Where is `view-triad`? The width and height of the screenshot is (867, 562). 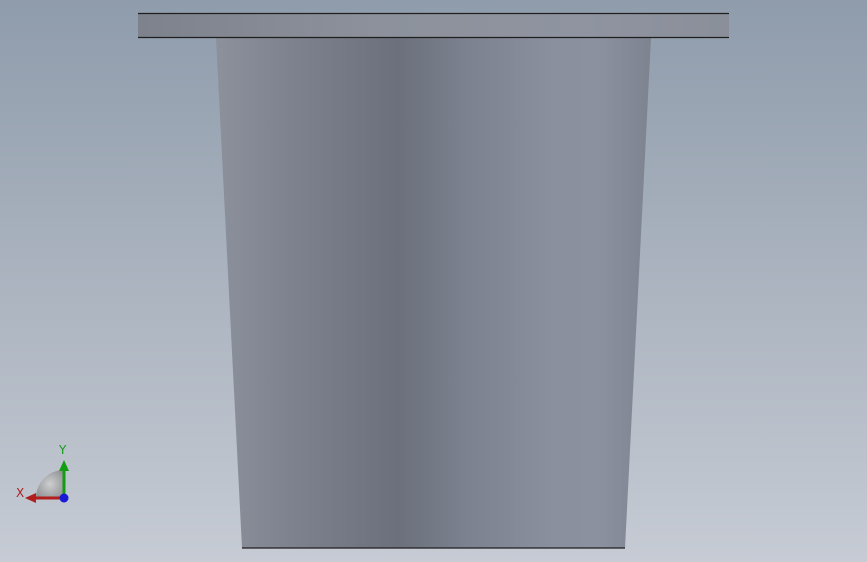
view-triad is located at coordinates (47, 481).